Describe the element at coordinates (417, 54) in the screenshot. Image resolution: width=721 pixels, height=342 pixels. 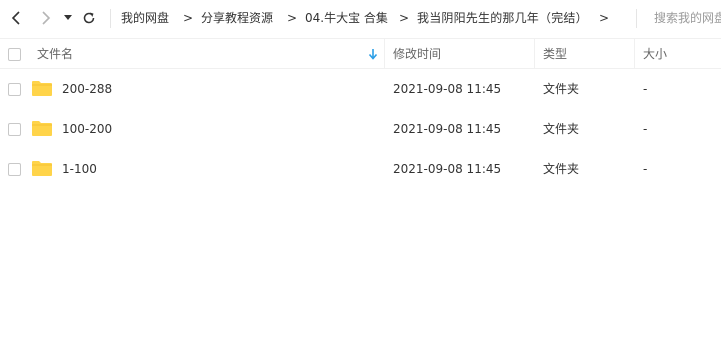
I see `column-header-modified: 修改时间` at that location.